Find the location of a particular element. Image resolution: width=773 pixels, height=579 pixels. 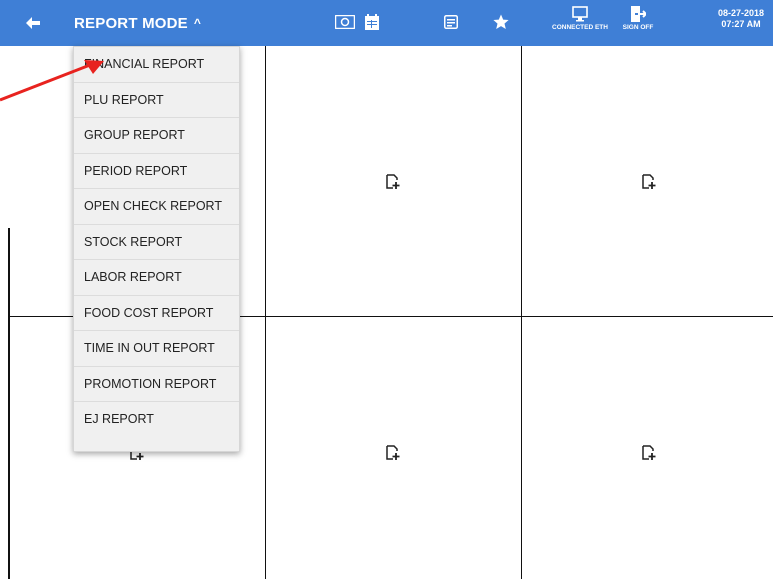

time-text: 07:27 AM is located at coordinates (741, 24).